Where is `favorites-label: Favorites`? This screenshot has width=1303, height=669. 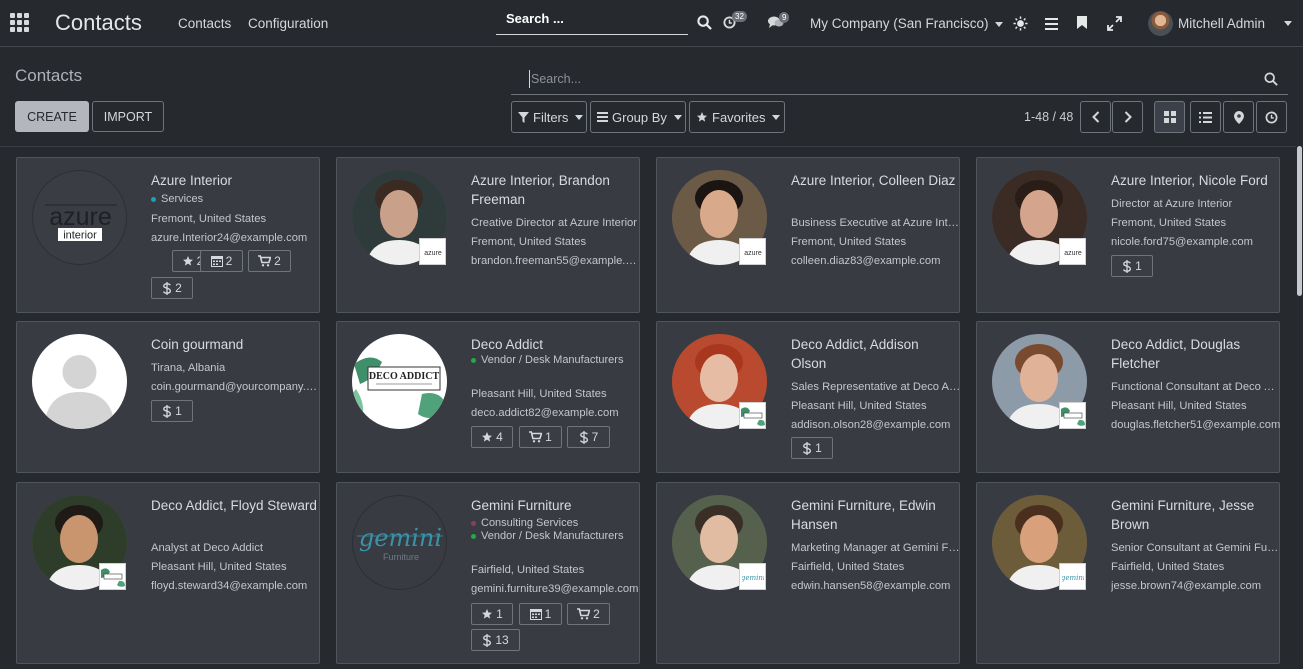
favorites-label: Favorites is located at coordinates (739, 117).